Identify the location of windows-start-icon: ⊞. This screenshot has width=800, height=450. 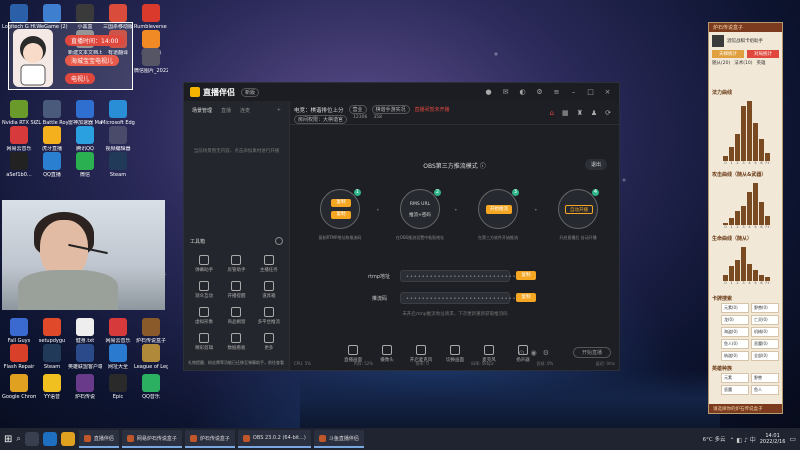
(8, 439).